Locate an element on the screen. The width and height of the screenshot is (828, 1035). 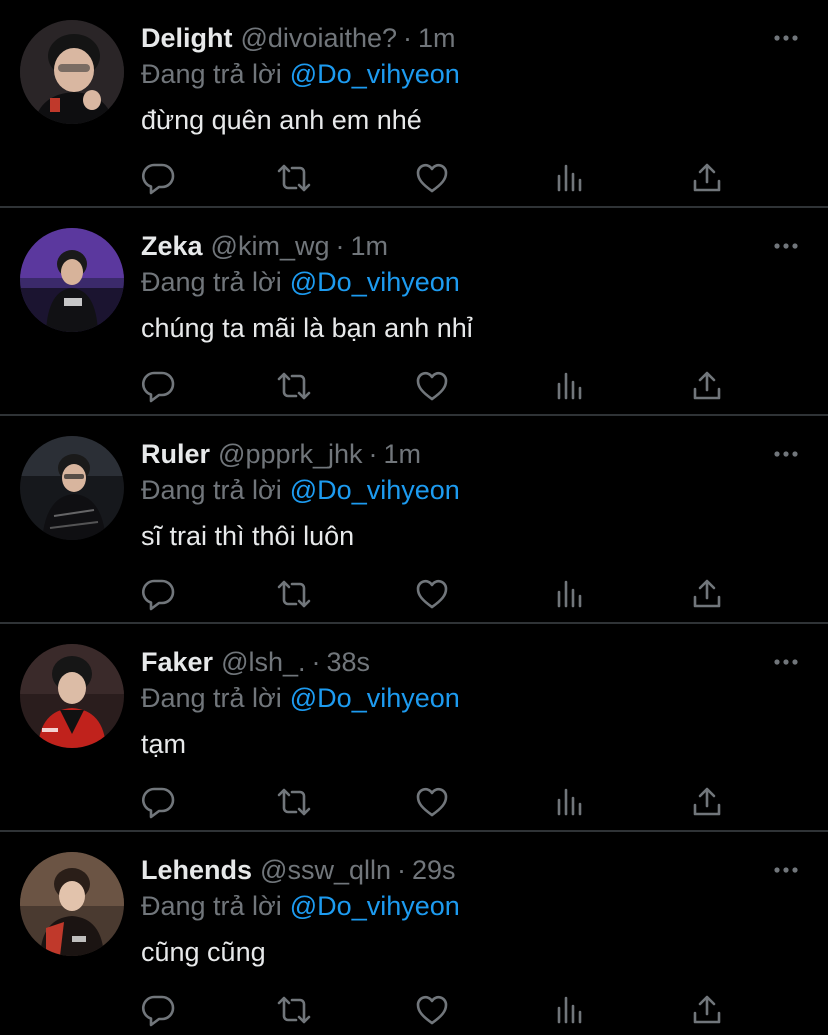
tweet-header: Lehends @ssw_qlln · 29s is located at coordinates (298, 870).